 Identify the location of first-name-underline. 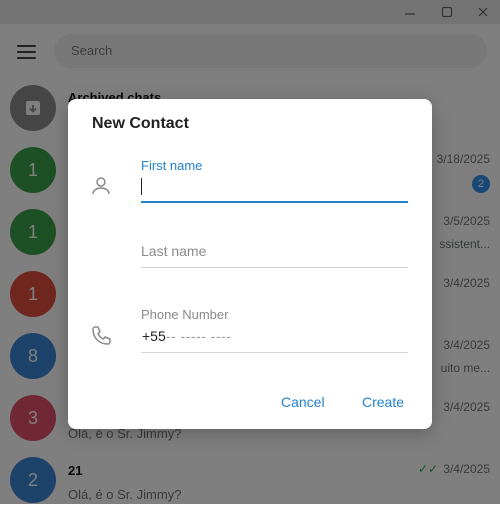
(274, 202).